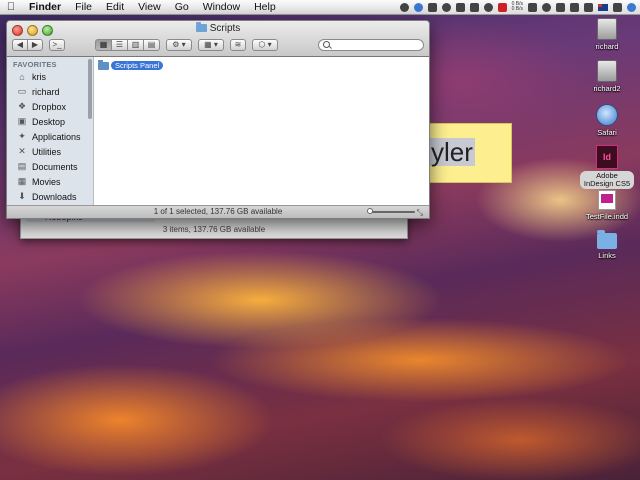 Image resolution: width=640 pixels, height=480 pixels. I want to click on desktop-icon-richard2: richard2, so click(607, 76).